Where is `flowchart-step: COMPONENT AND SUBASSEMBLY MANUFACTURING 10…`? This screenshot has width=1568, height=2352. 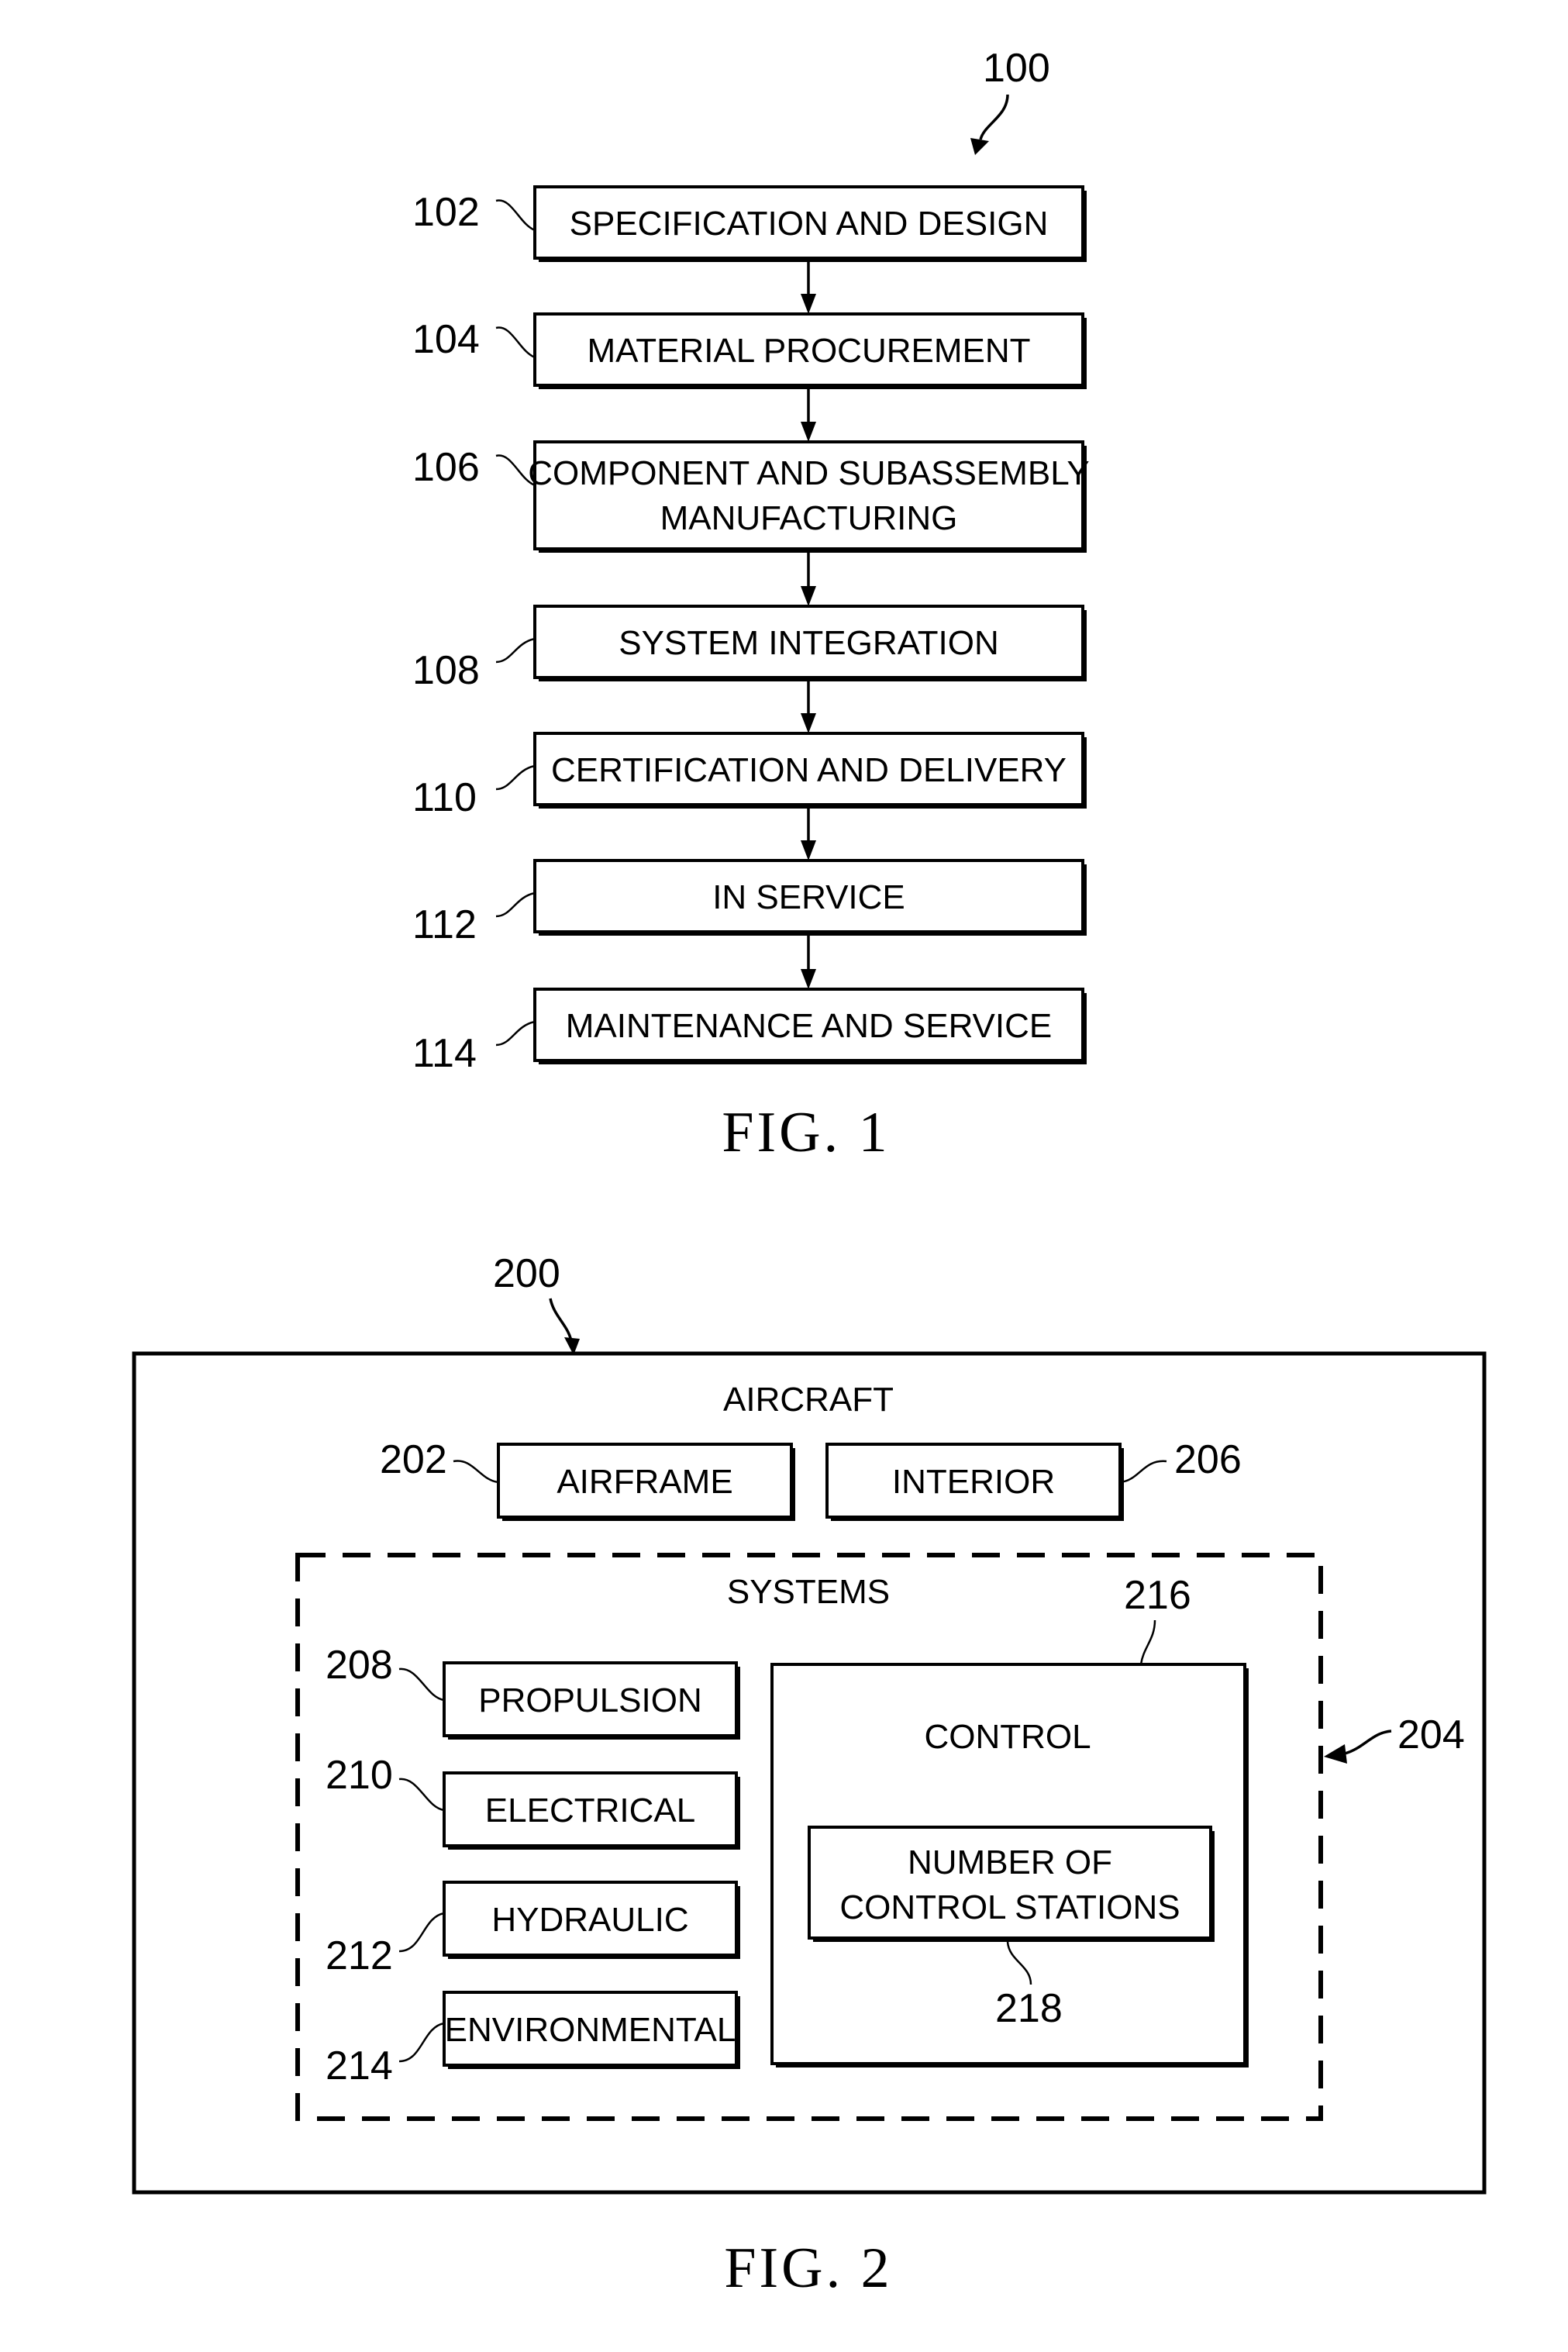
flowchart-step: COMPONENT AND SUBASSEMBLY MANUFACTURING 10… is located at coordinates (751, 523).